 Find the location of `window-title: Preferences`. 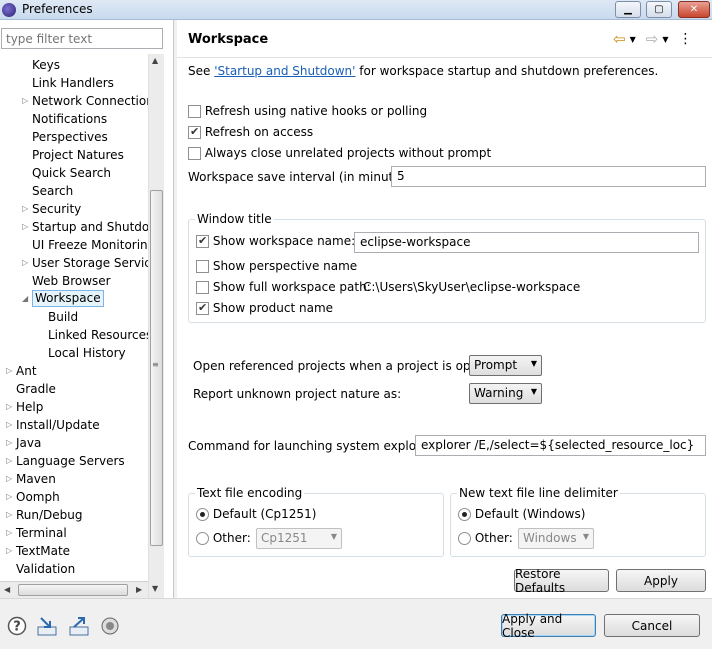

window-title: Preferences is located at coordinates (57, 9).